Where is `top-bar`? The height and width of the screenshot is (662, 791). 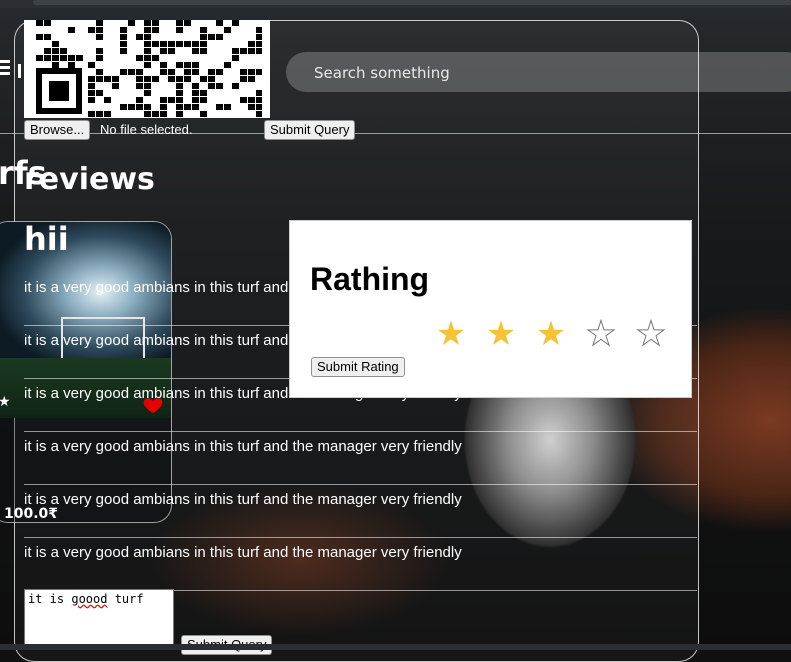
top-bar is located at coordinates (395, 4).